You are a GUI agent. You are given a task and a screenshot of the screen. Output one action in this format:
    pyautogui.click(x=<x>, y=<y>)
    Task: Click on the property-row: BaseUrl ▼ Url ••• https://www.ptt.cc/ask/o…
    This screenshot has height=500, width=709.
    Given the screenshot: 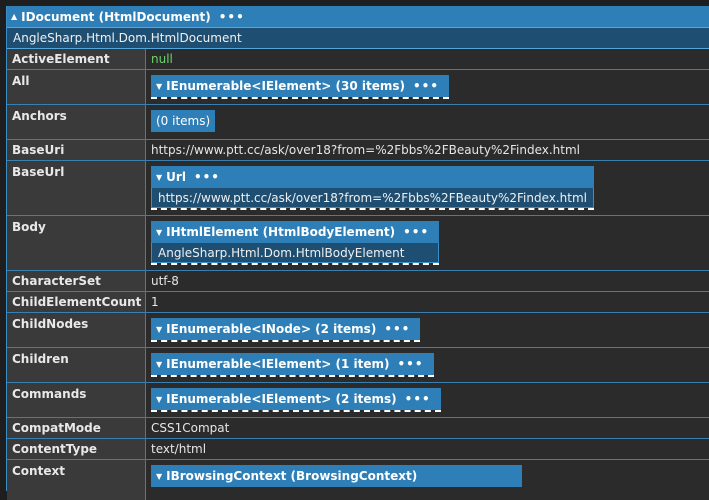 What is the action you would take?
    pyautogui.click(x=358, y=188)
    